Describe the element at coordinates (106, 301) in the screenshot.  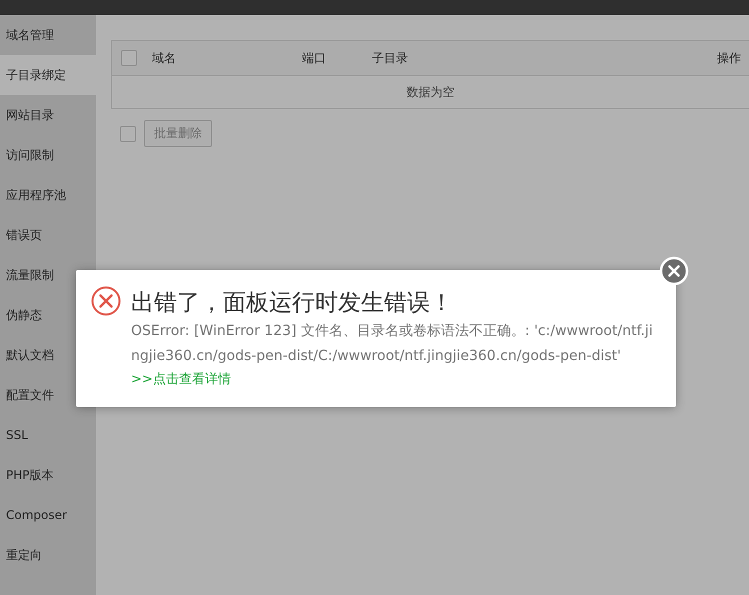
I see `error-icon` at that location.